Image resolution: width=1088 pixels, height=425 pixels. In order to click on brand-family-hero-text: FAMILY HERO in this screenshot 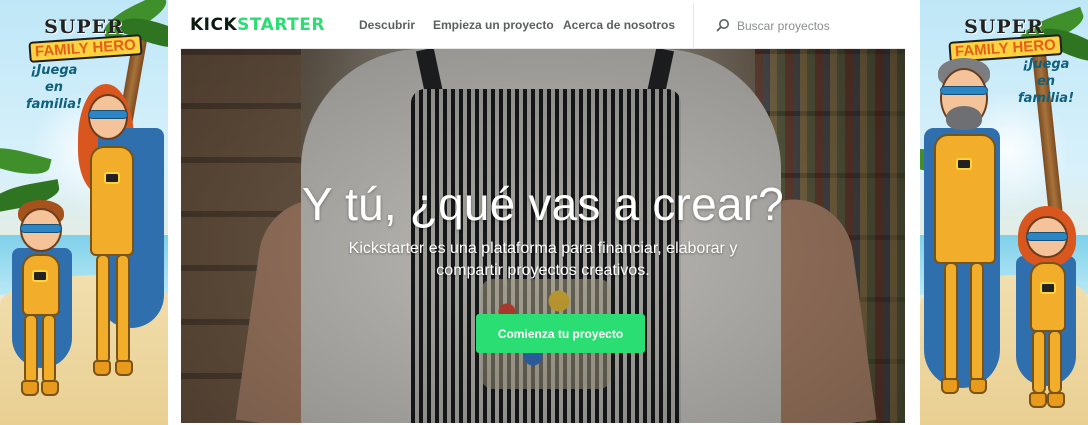, I will do `click(85, 48)`.